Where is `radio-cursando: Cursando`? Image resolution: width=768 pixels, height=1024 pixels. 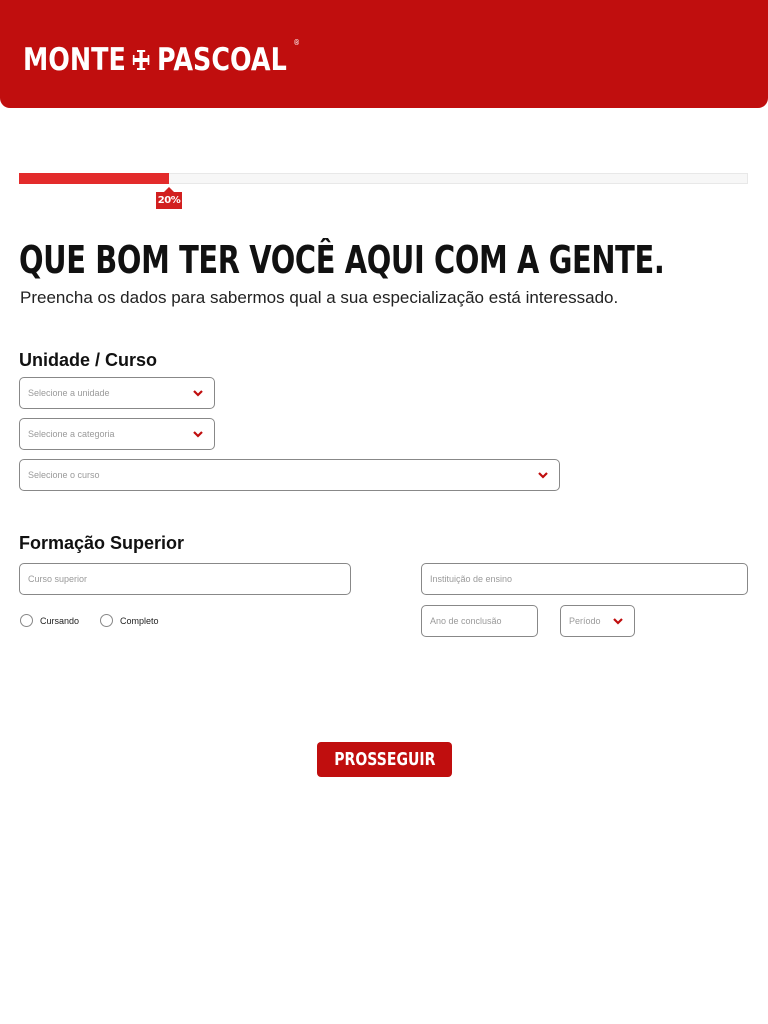 radio-cursando: Cursando is located at coordinates (49, 620).